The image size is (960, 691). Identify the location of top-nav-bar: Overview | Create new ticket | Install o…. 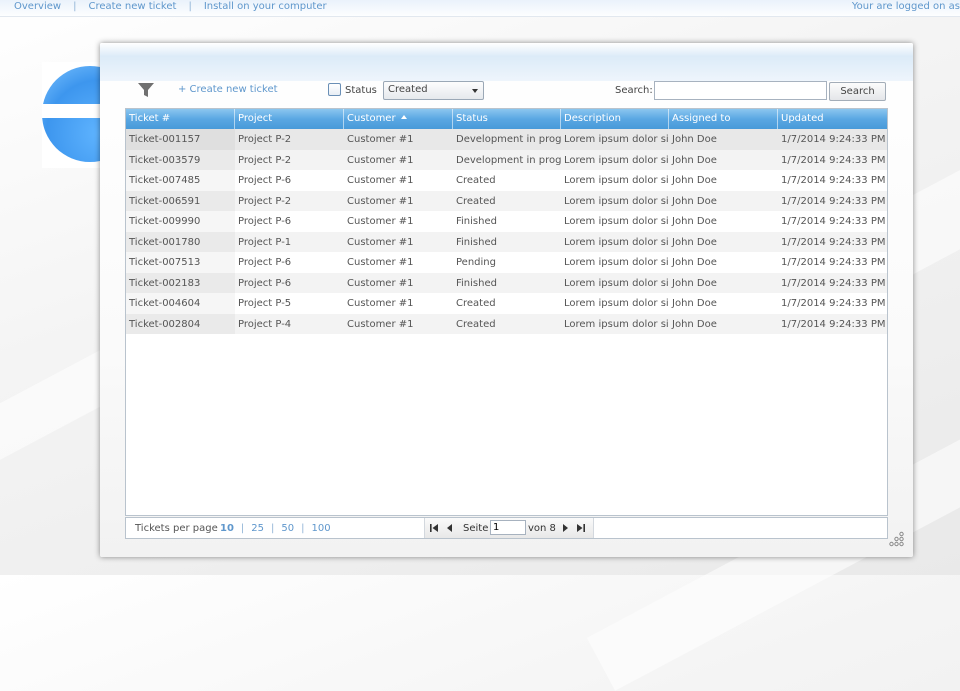
(480, 8).